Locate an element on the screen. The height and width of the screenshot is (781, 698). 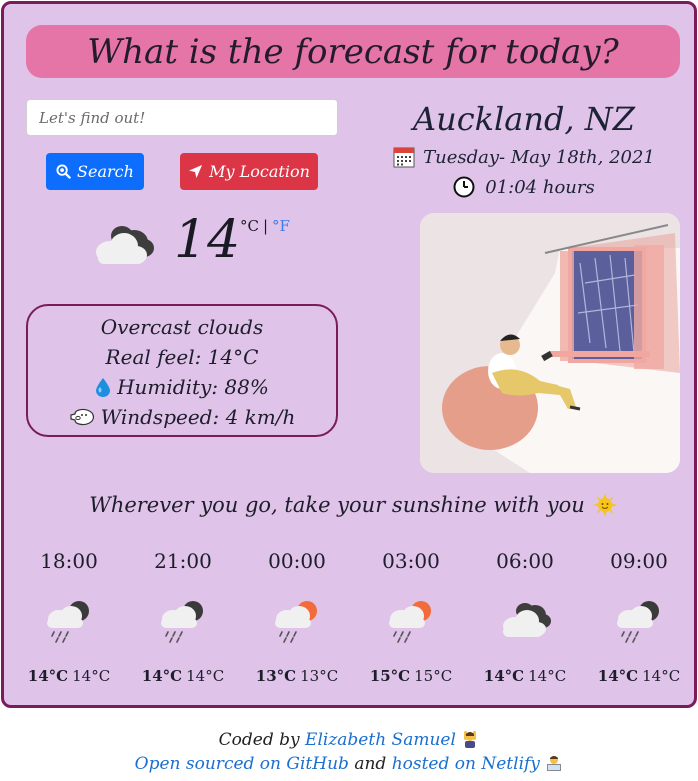
real-feel: Real feel: 14°C is located at coordinates (182, 357).